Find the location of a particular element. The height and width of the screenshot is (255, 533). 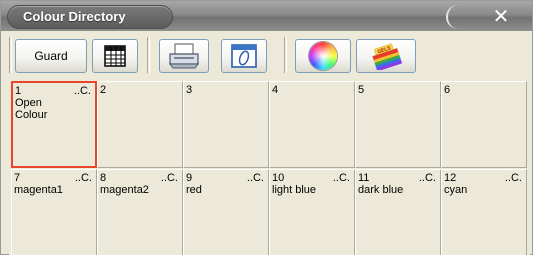

edit-icon is located at coordinates (244, 56).